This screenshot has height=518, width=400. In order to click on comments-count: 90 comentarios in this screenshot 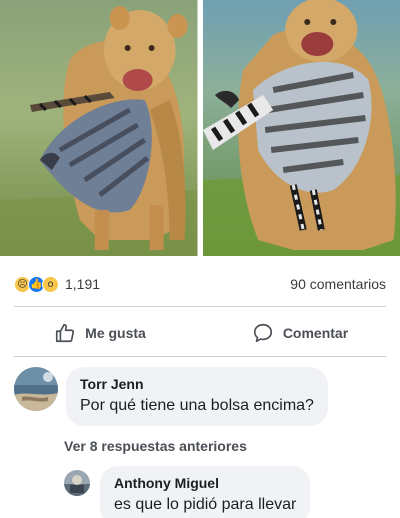, I will do `click(338, 284)`.